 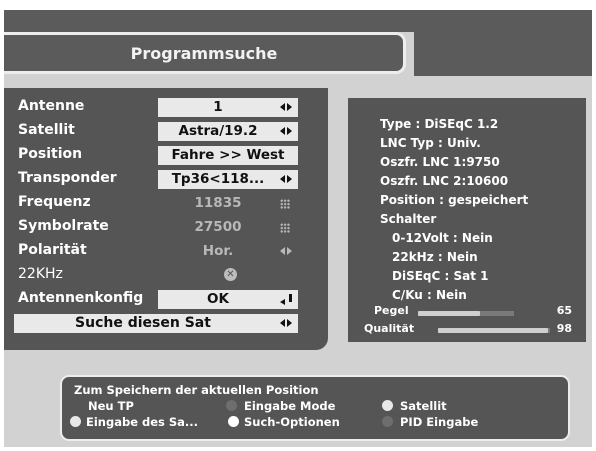 I want to click on symbolrate-input: 27500, so click(x=228, y=227).